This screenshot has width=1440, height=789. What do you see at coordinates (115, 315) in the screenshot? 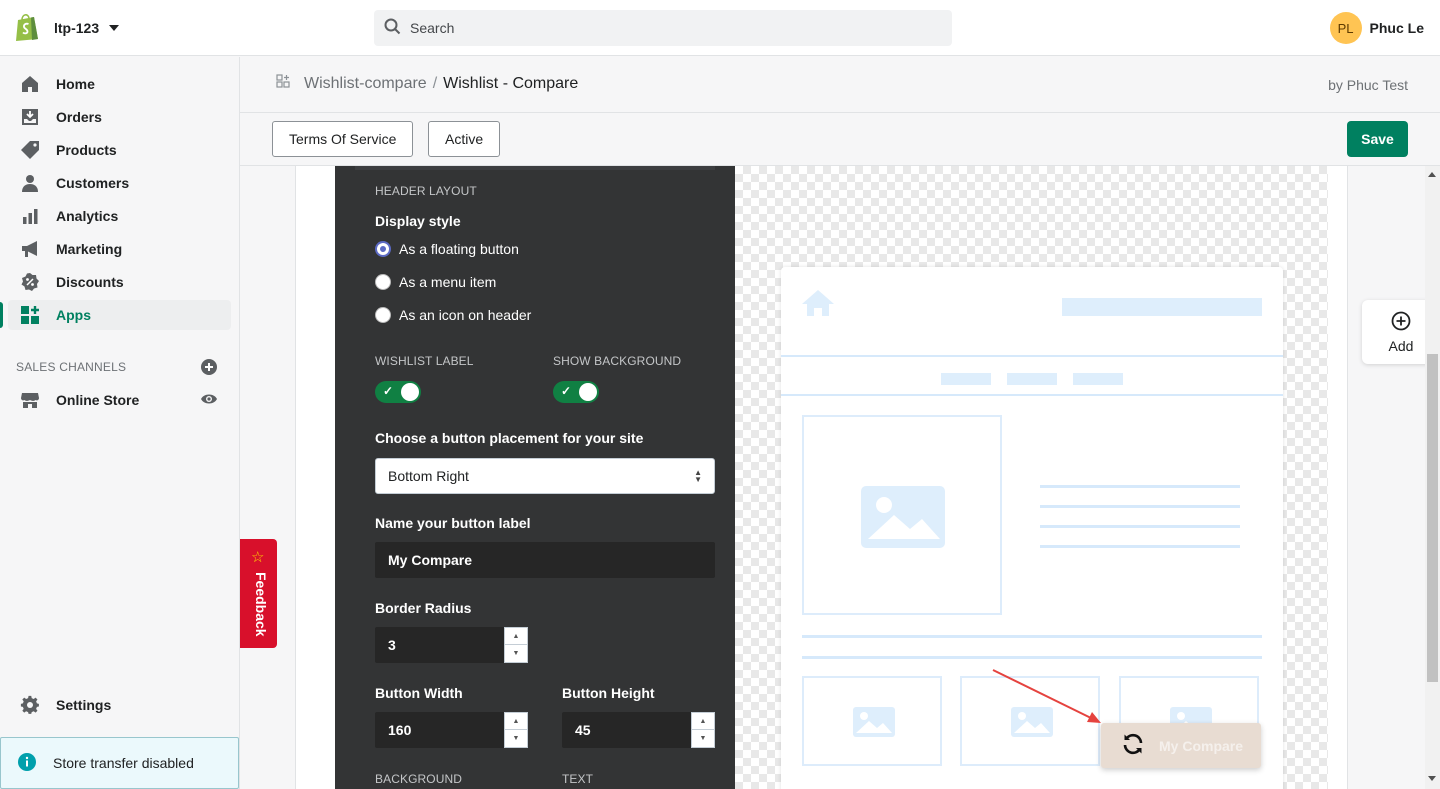
I see `sidebar-item-apps: Apps` at bounding box center [115, 315].